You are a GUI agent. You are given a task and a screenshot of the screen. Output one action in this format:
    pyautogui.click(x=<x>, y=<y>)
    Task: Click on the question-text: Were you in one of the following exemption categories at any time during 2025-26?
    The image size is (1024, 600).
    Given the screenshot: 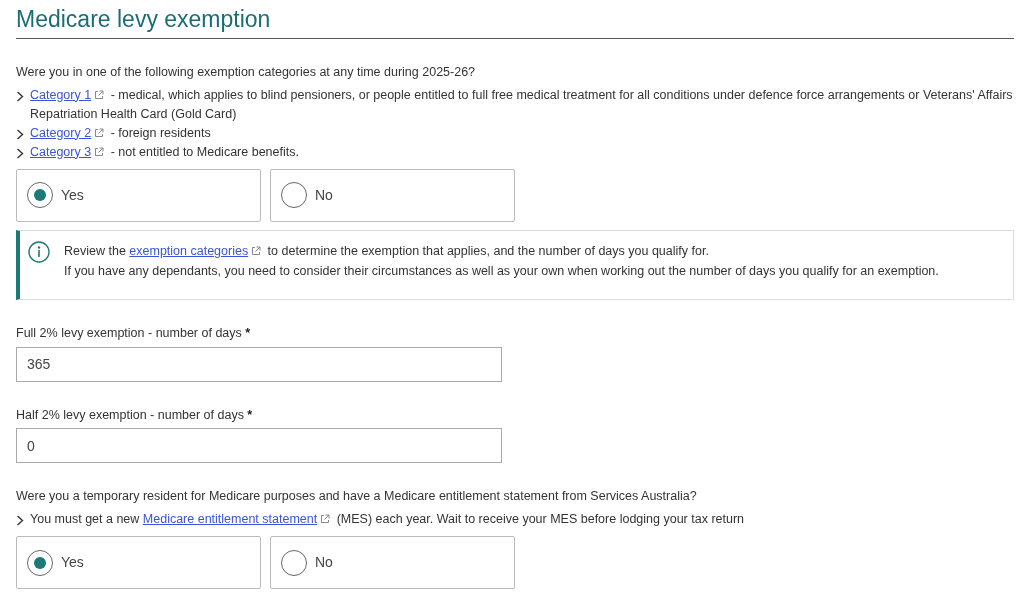 What is the action you would take?
    pyautogui.click(x=246, y=72)
    